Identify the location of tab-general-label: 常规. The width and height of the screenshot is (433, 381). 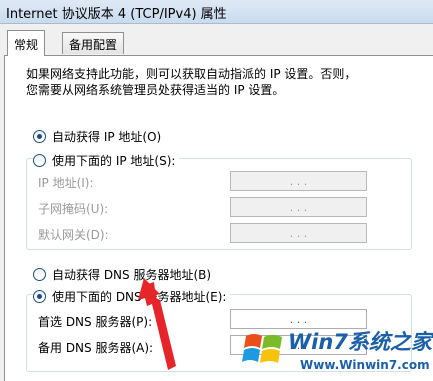
(26, 45).